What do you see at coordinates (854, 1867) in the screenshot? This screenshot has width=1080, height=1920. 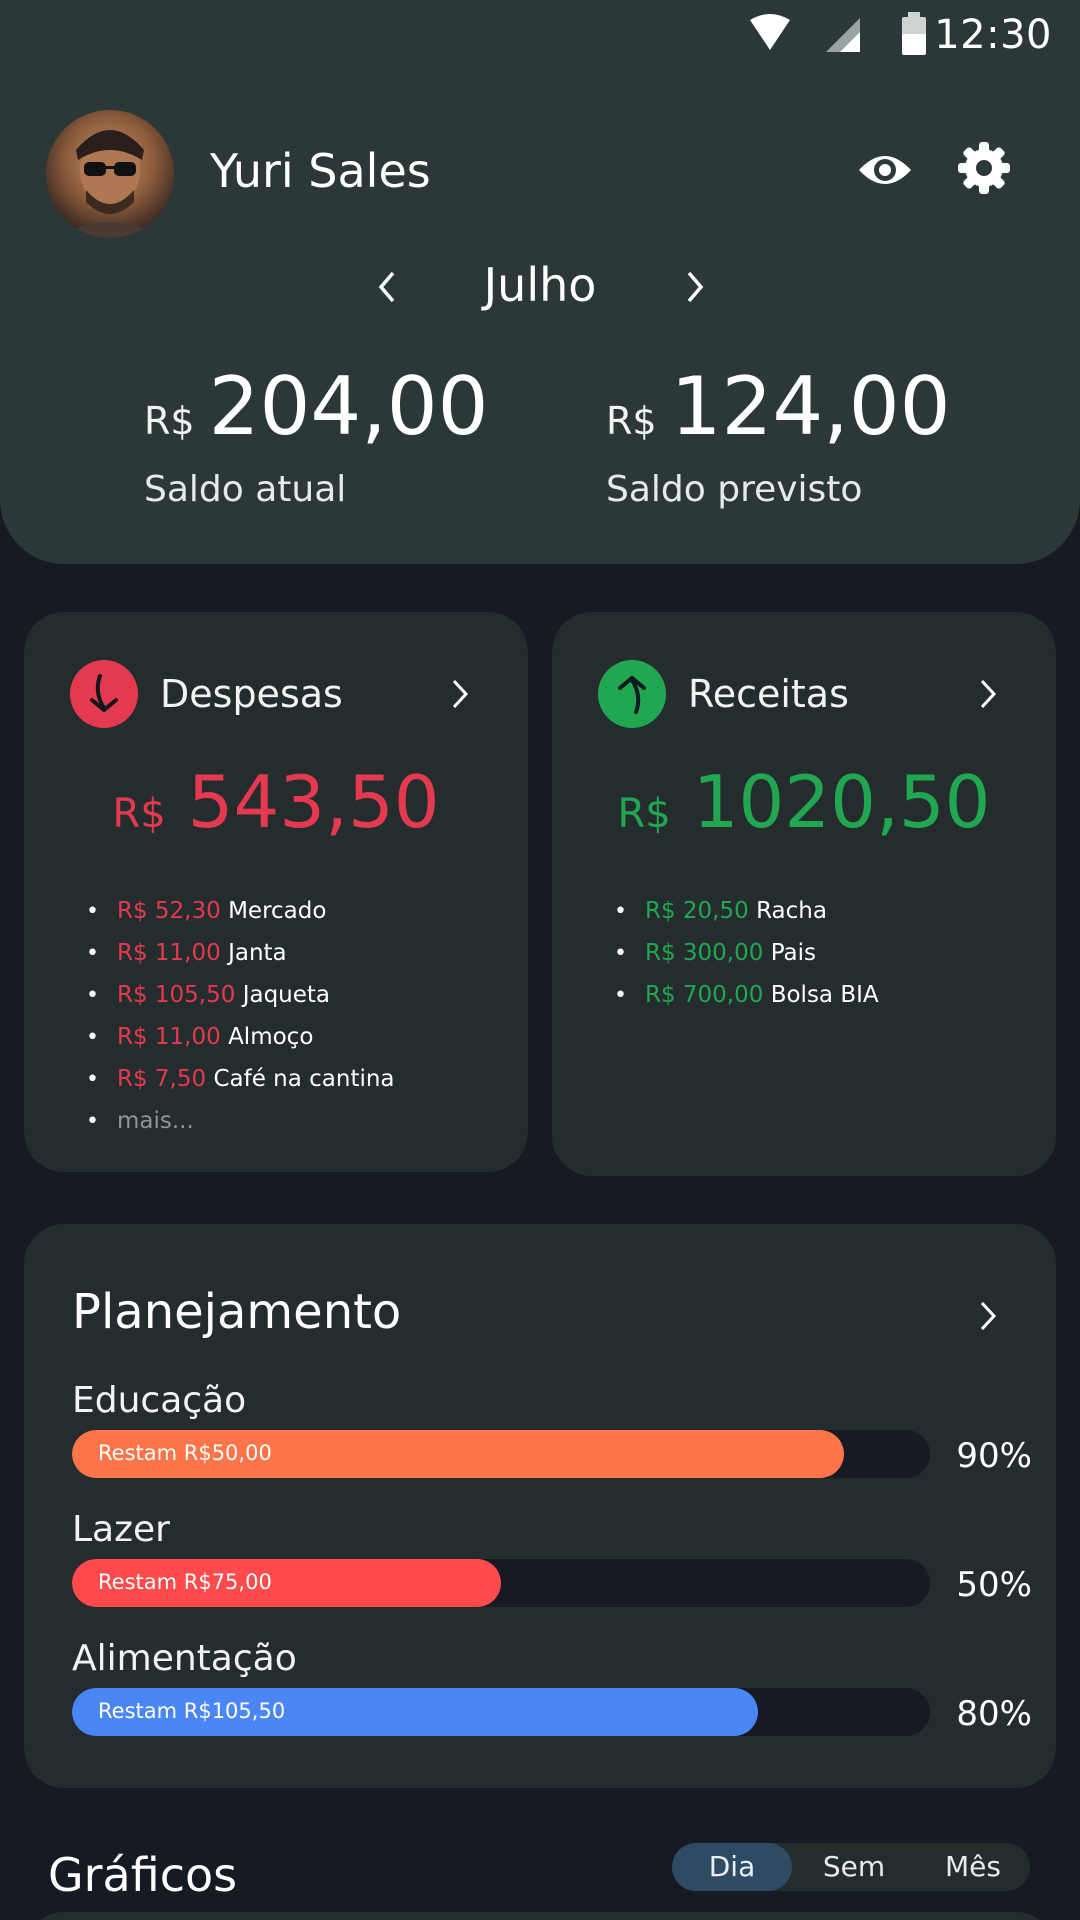 I see `period-option-week: Sem` at bounding box center [854, 1867].